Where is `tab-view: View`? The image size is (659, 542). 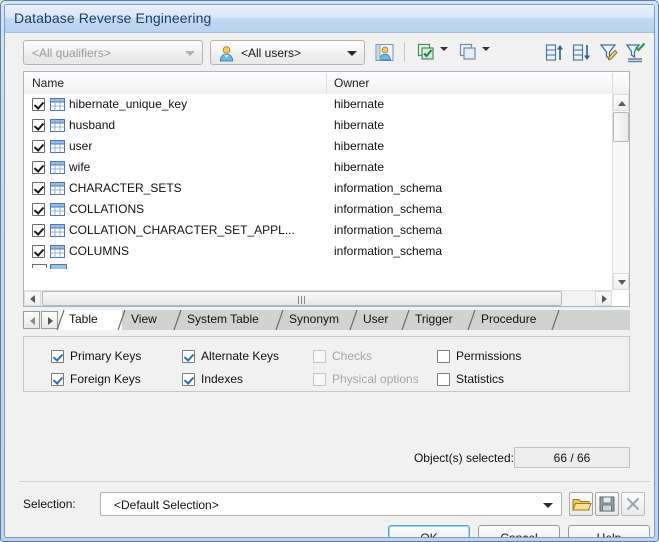
tab-view: View is located at coordinates (150, 320).